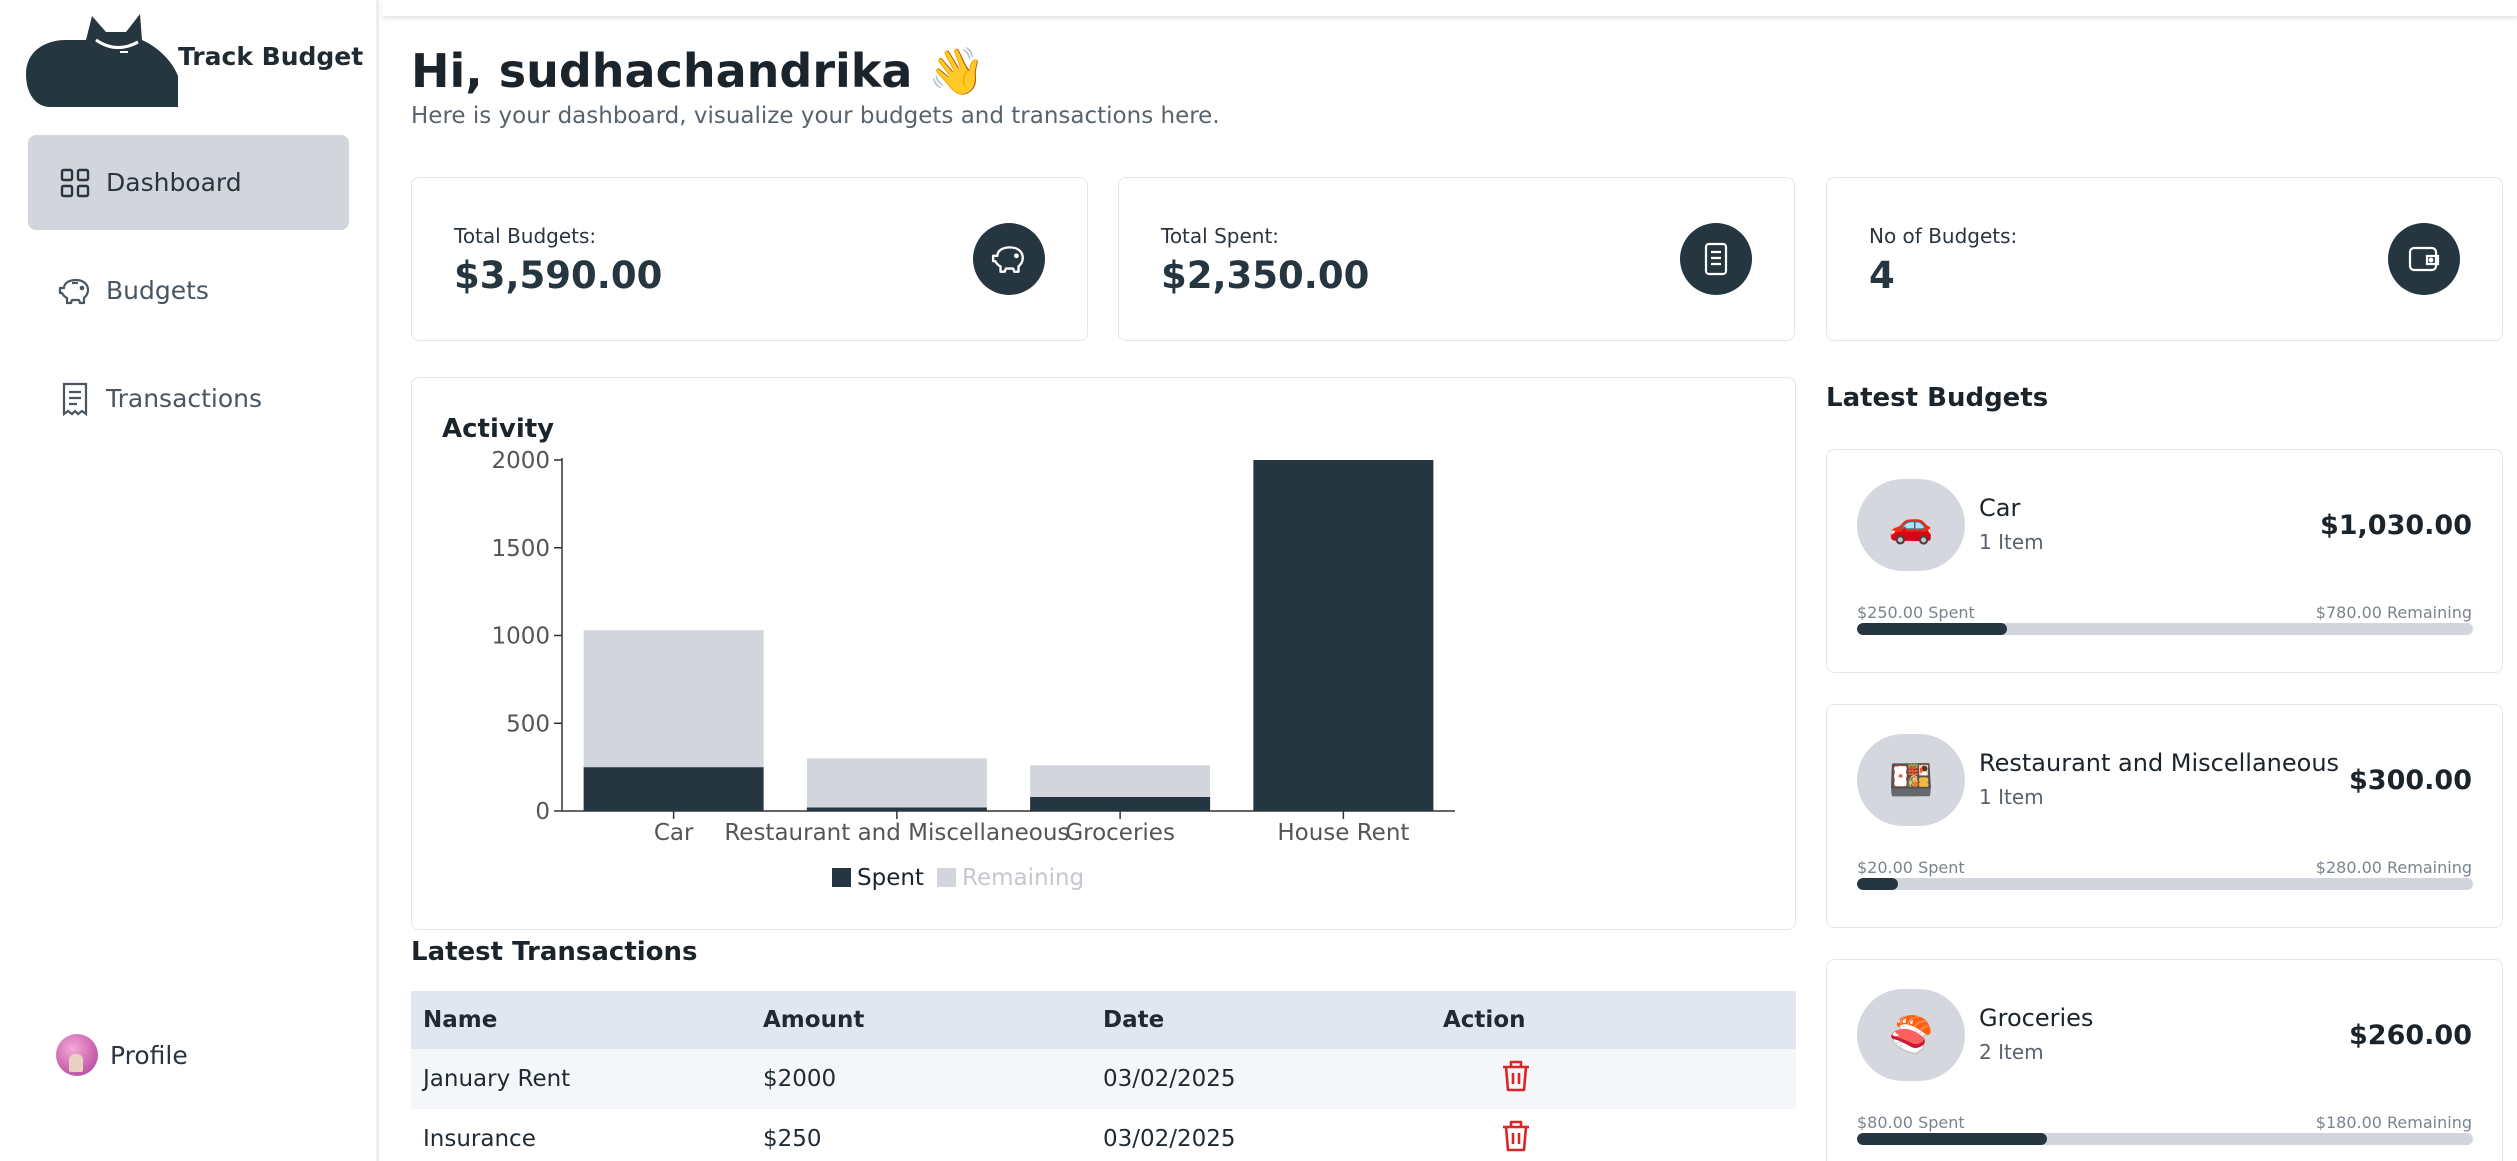  Describe the element at coordinates (2159, 763) in the screenshot. I see `budget-name: Restaurant and Miscellaneous` at that location.